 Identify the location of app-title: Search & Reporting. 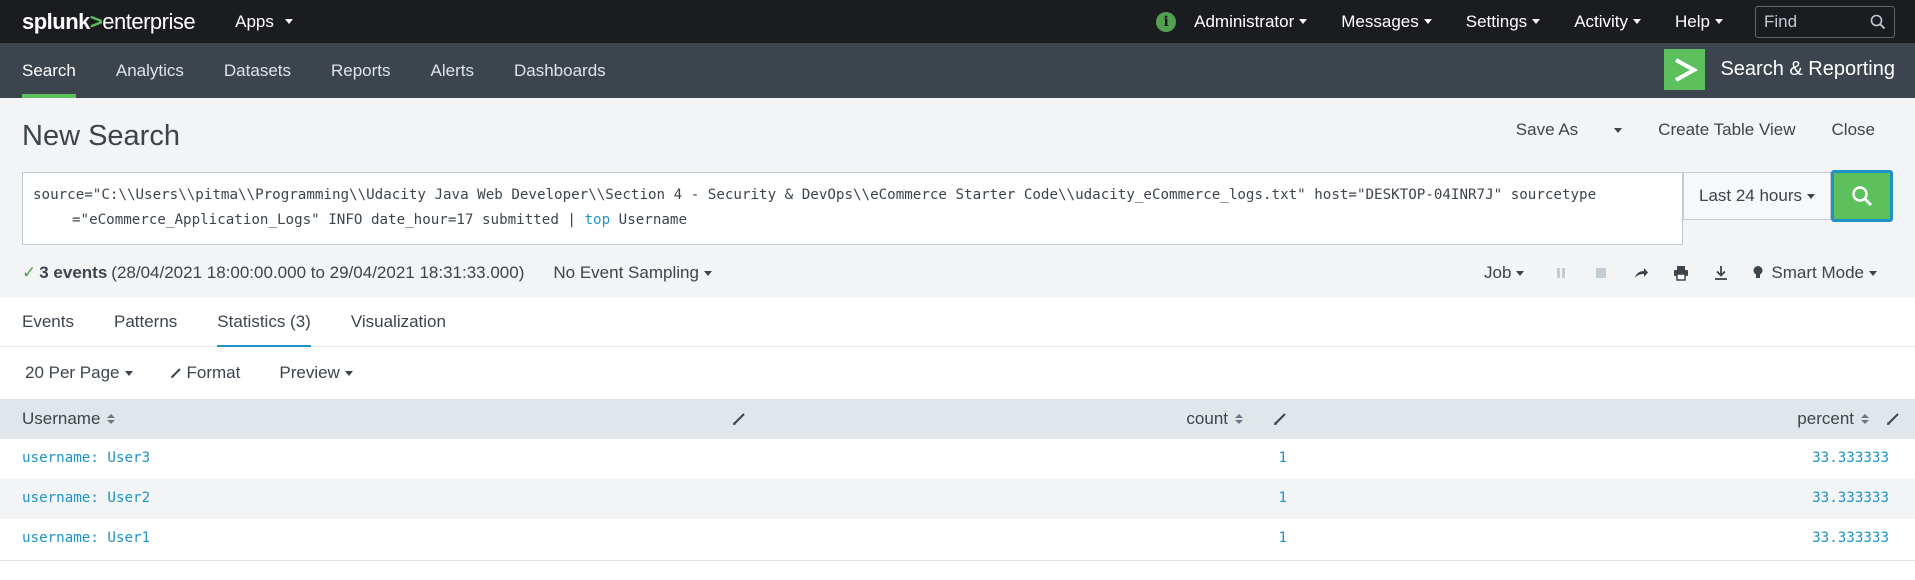
(1779, 69).